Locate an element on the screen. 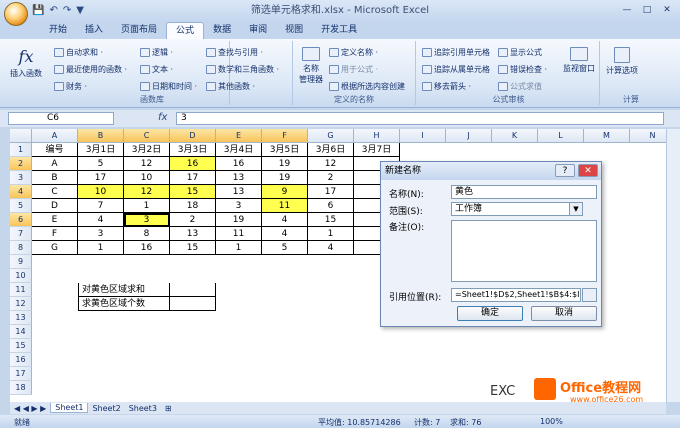 Image resolution: width=680 pixels, height=428 pixels. row-header-18: 18 is located at coordinates (21, 388).